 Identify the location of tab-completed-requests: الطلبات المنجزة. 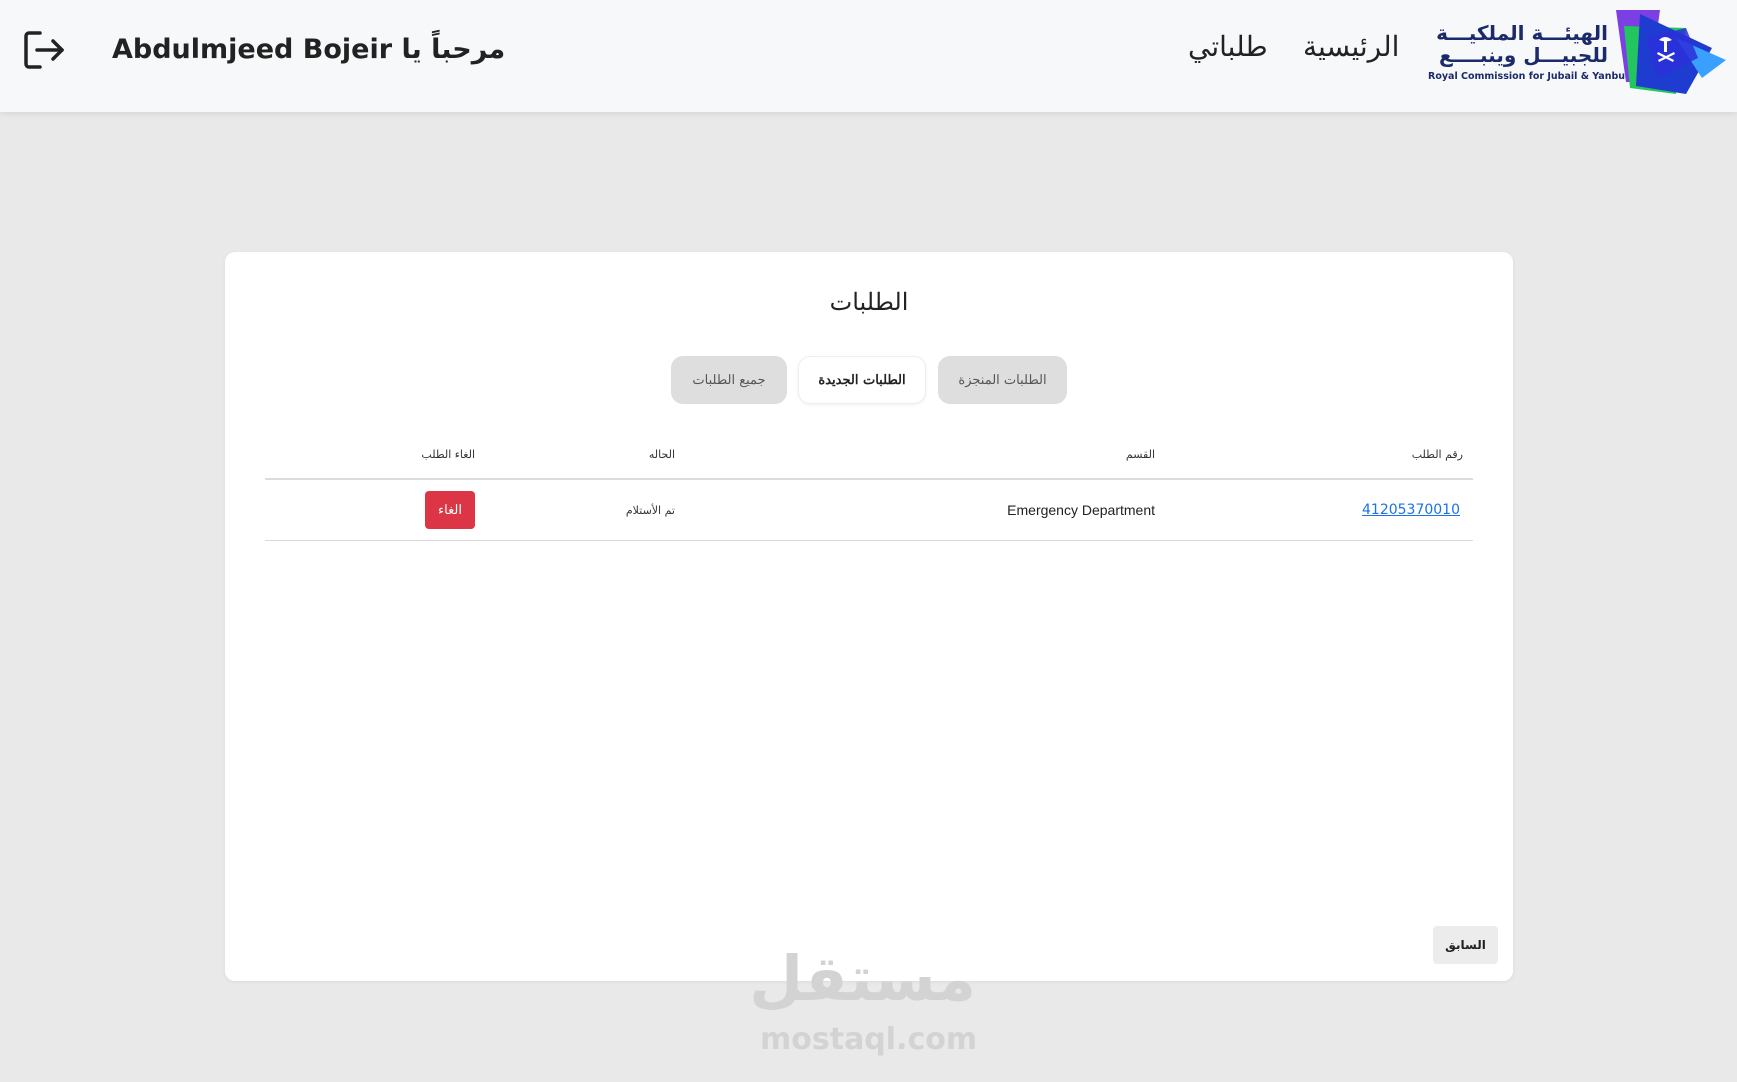
(1002, 380).